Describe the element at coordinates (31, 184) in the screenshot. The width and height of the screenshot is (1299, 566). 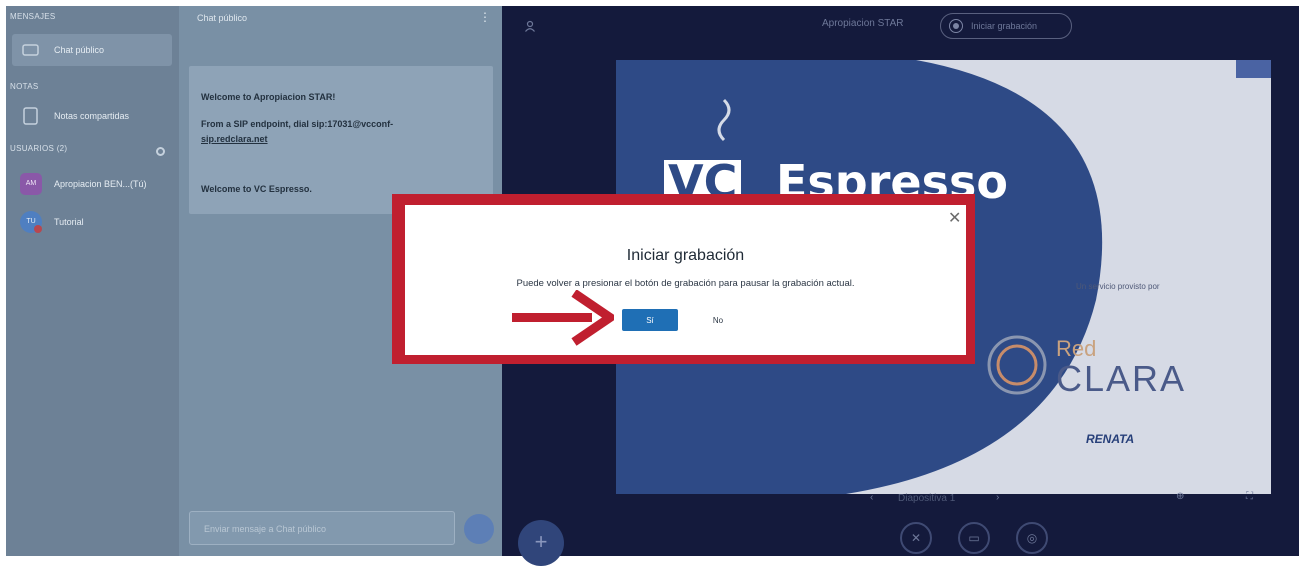
I see `avatar: AM` at that location.